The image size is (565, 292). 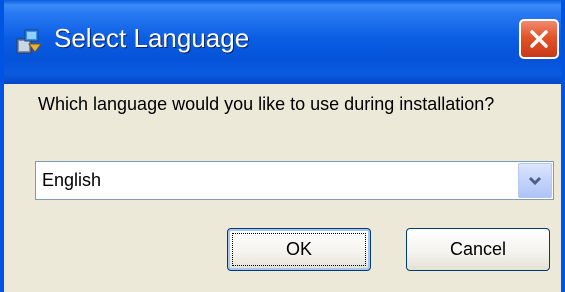 I want to click on close-icon, so click(x=539, y=39).